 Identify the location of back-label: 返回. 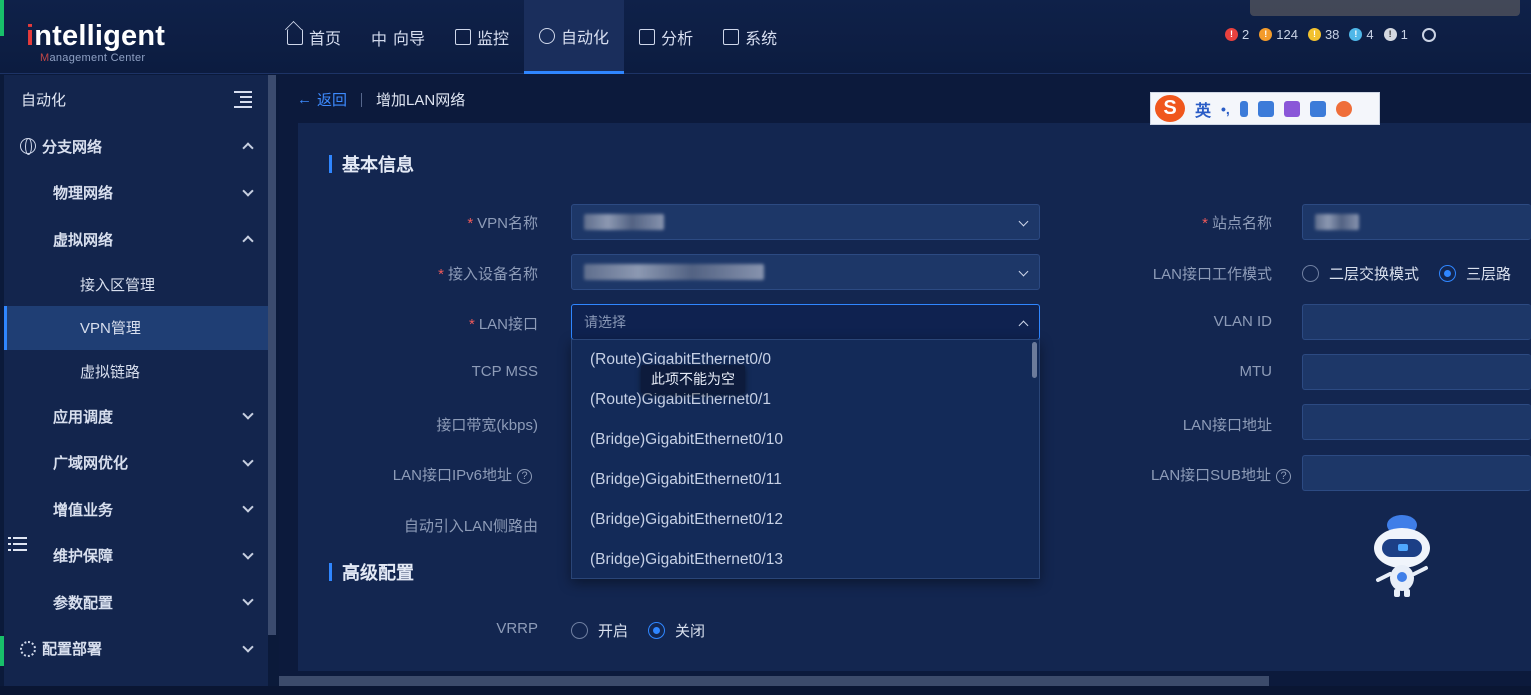
(332, 100).